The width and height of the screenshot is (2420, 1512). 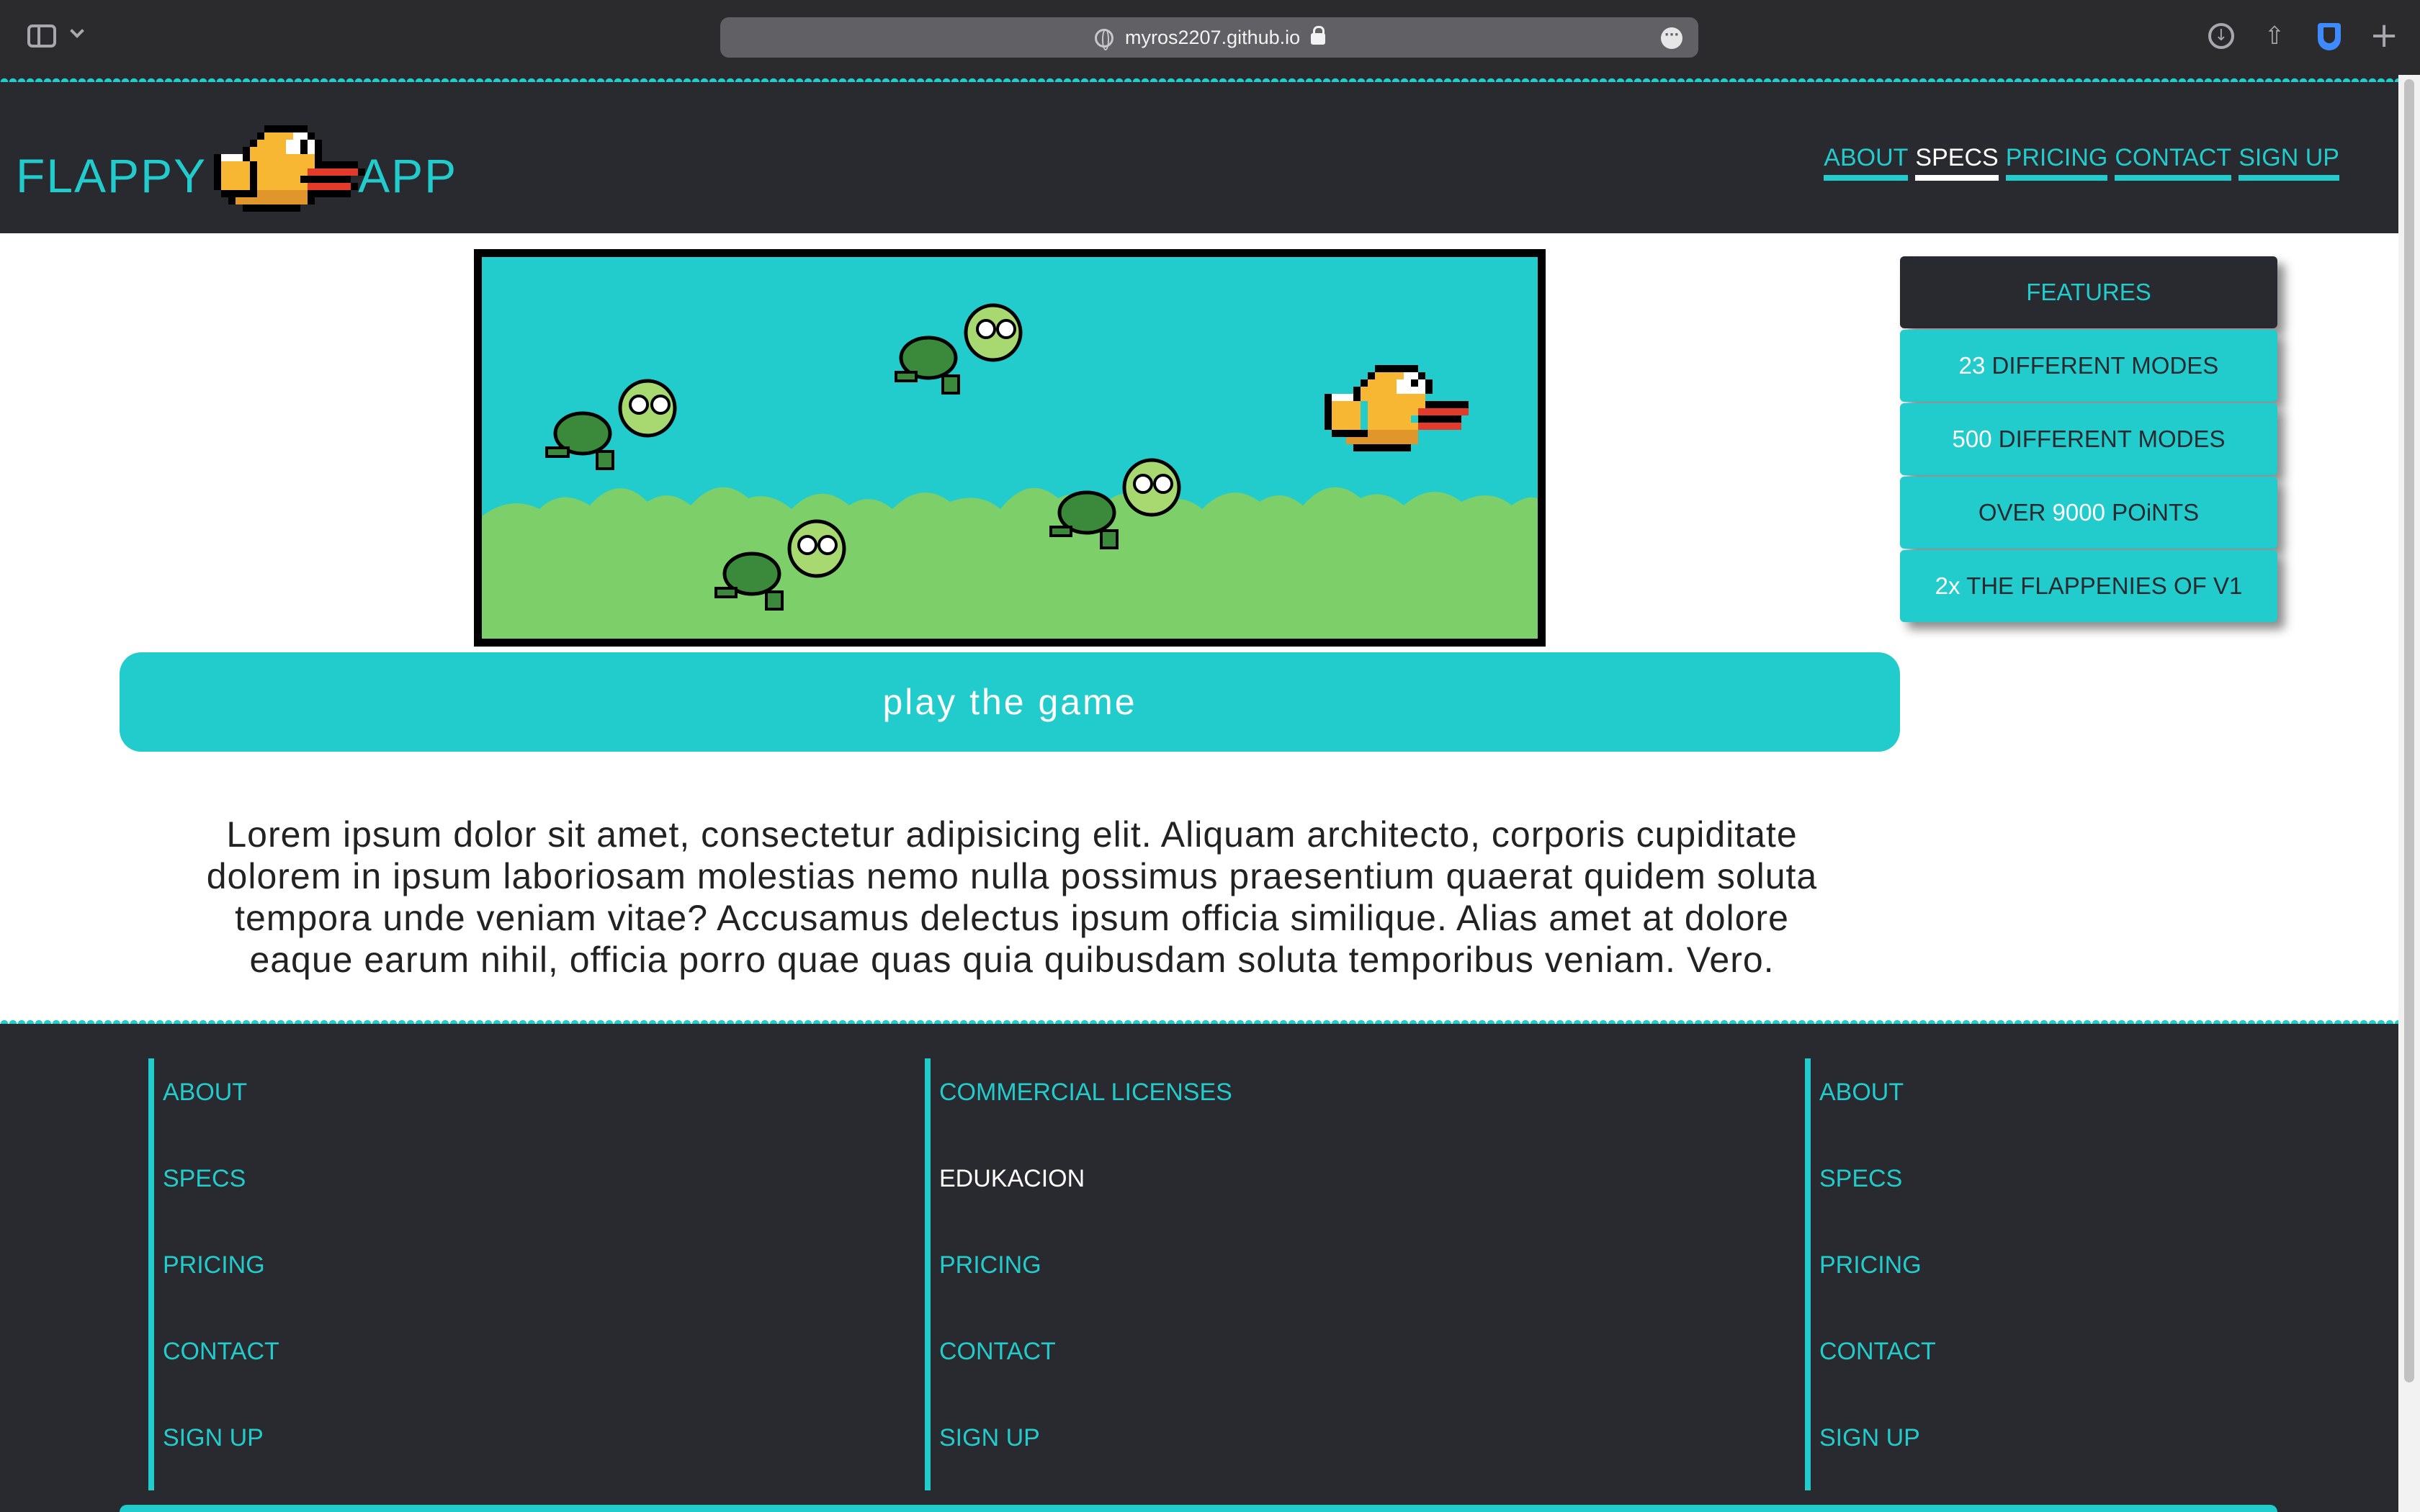 I want to click on more-options-icon: ···, so click(x=1671, y=38).